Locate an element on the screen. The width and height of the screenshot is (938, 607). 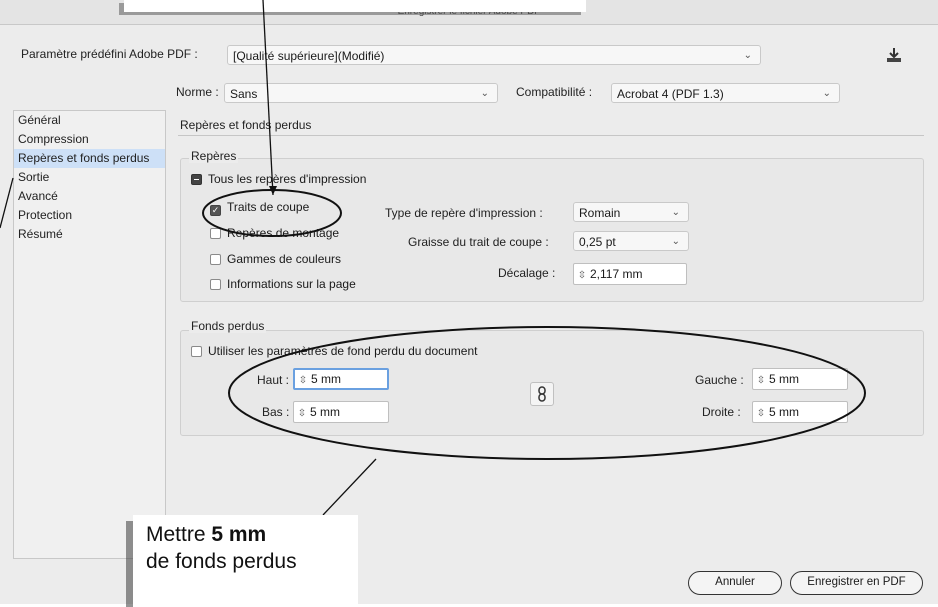
mark-type-value: Romain is located at coordinates (600, 213).